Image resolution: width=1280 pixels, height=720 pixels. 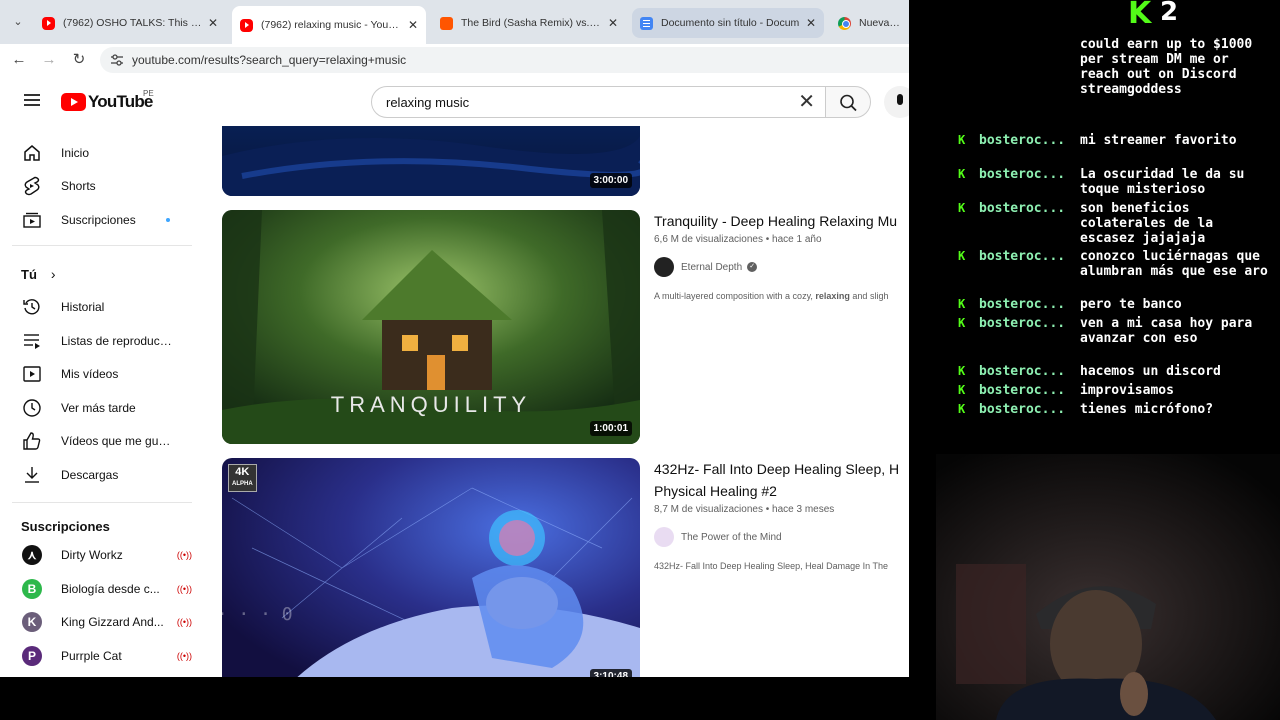 What do you see at coordinates (29, 274) in the screenshot?
I see `sidebar-heading-tu: Tú` at bounding box center [29, 274].